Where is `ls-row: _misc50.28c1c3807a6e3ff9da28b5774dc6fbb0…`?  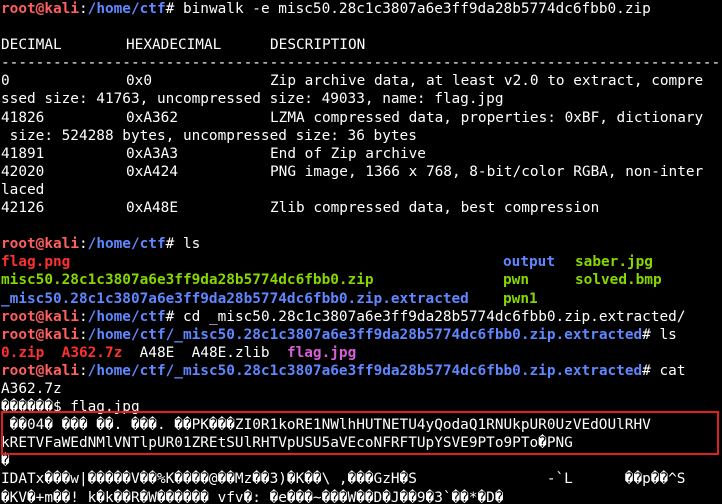
ls-row: _misc50.28c1c3807a6e3ff9da28b5774dc6fbb0… is located at coordinates (361, 299).